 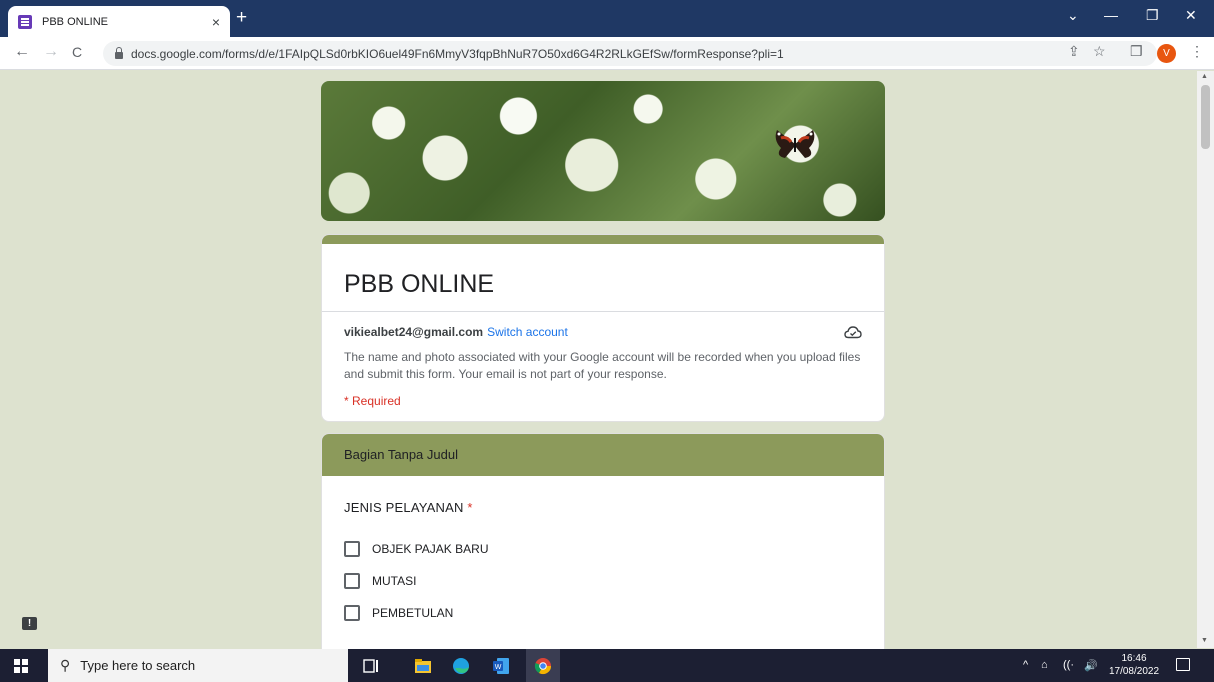 I want to click on accent-bar, so click(x=603, y=239).